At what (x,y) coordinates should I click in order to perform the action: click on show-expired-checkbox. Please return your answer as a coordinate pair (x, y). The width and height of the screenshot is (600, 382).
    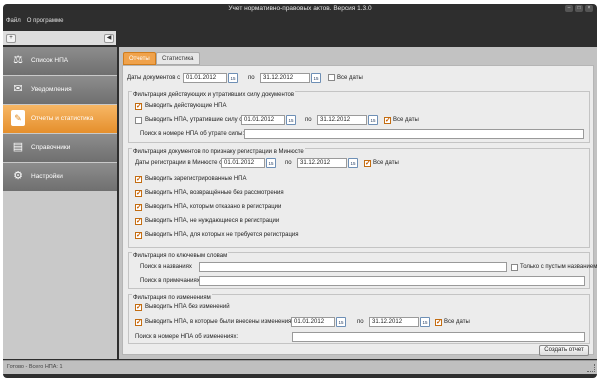
    Looking at the image, I should click on (138, 120).